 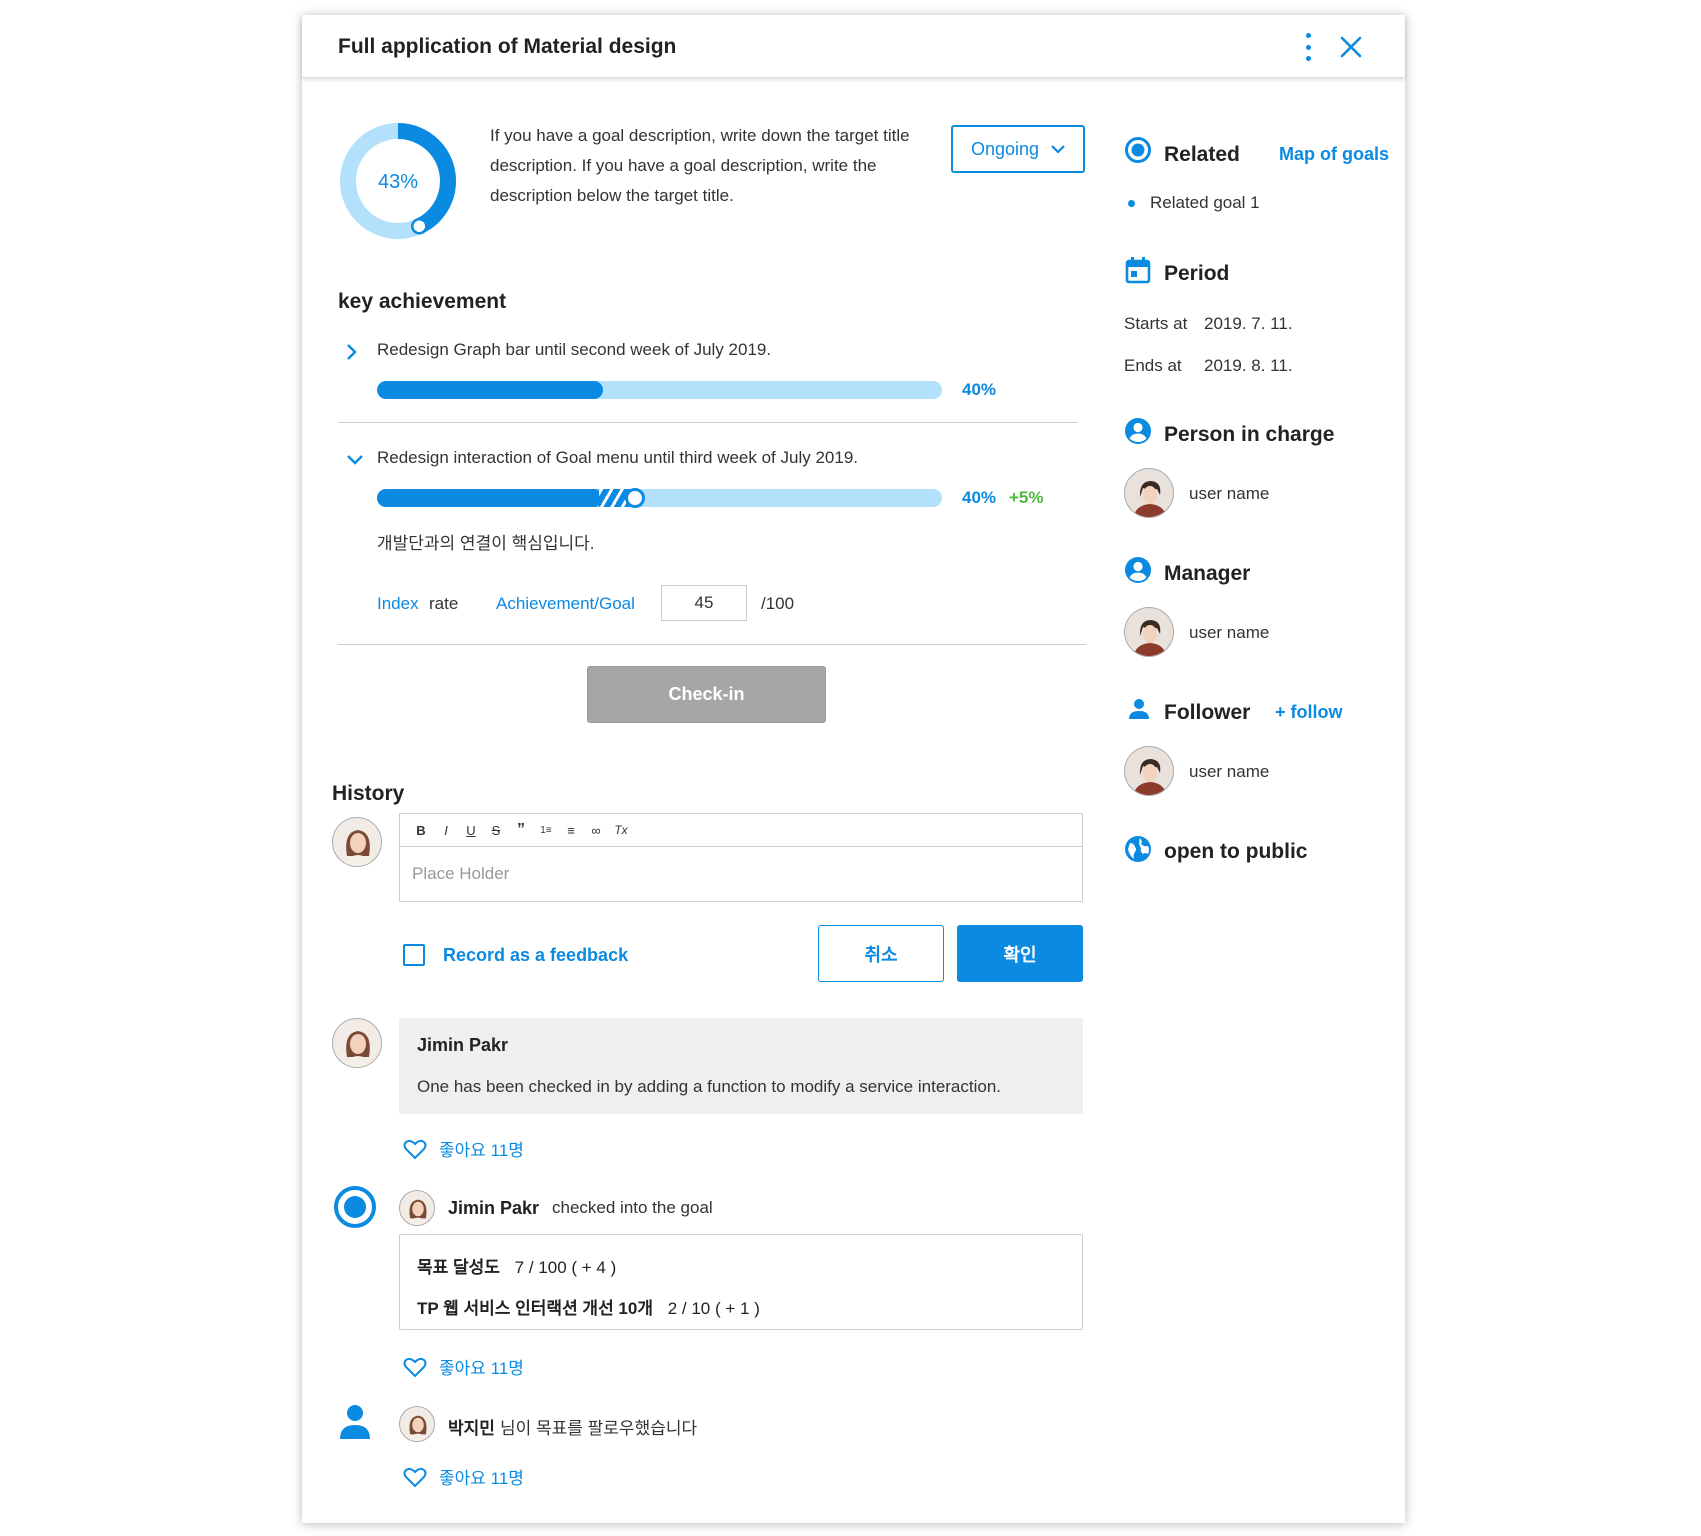 I want to click on globe-icon, so click(x=1138, y=849).